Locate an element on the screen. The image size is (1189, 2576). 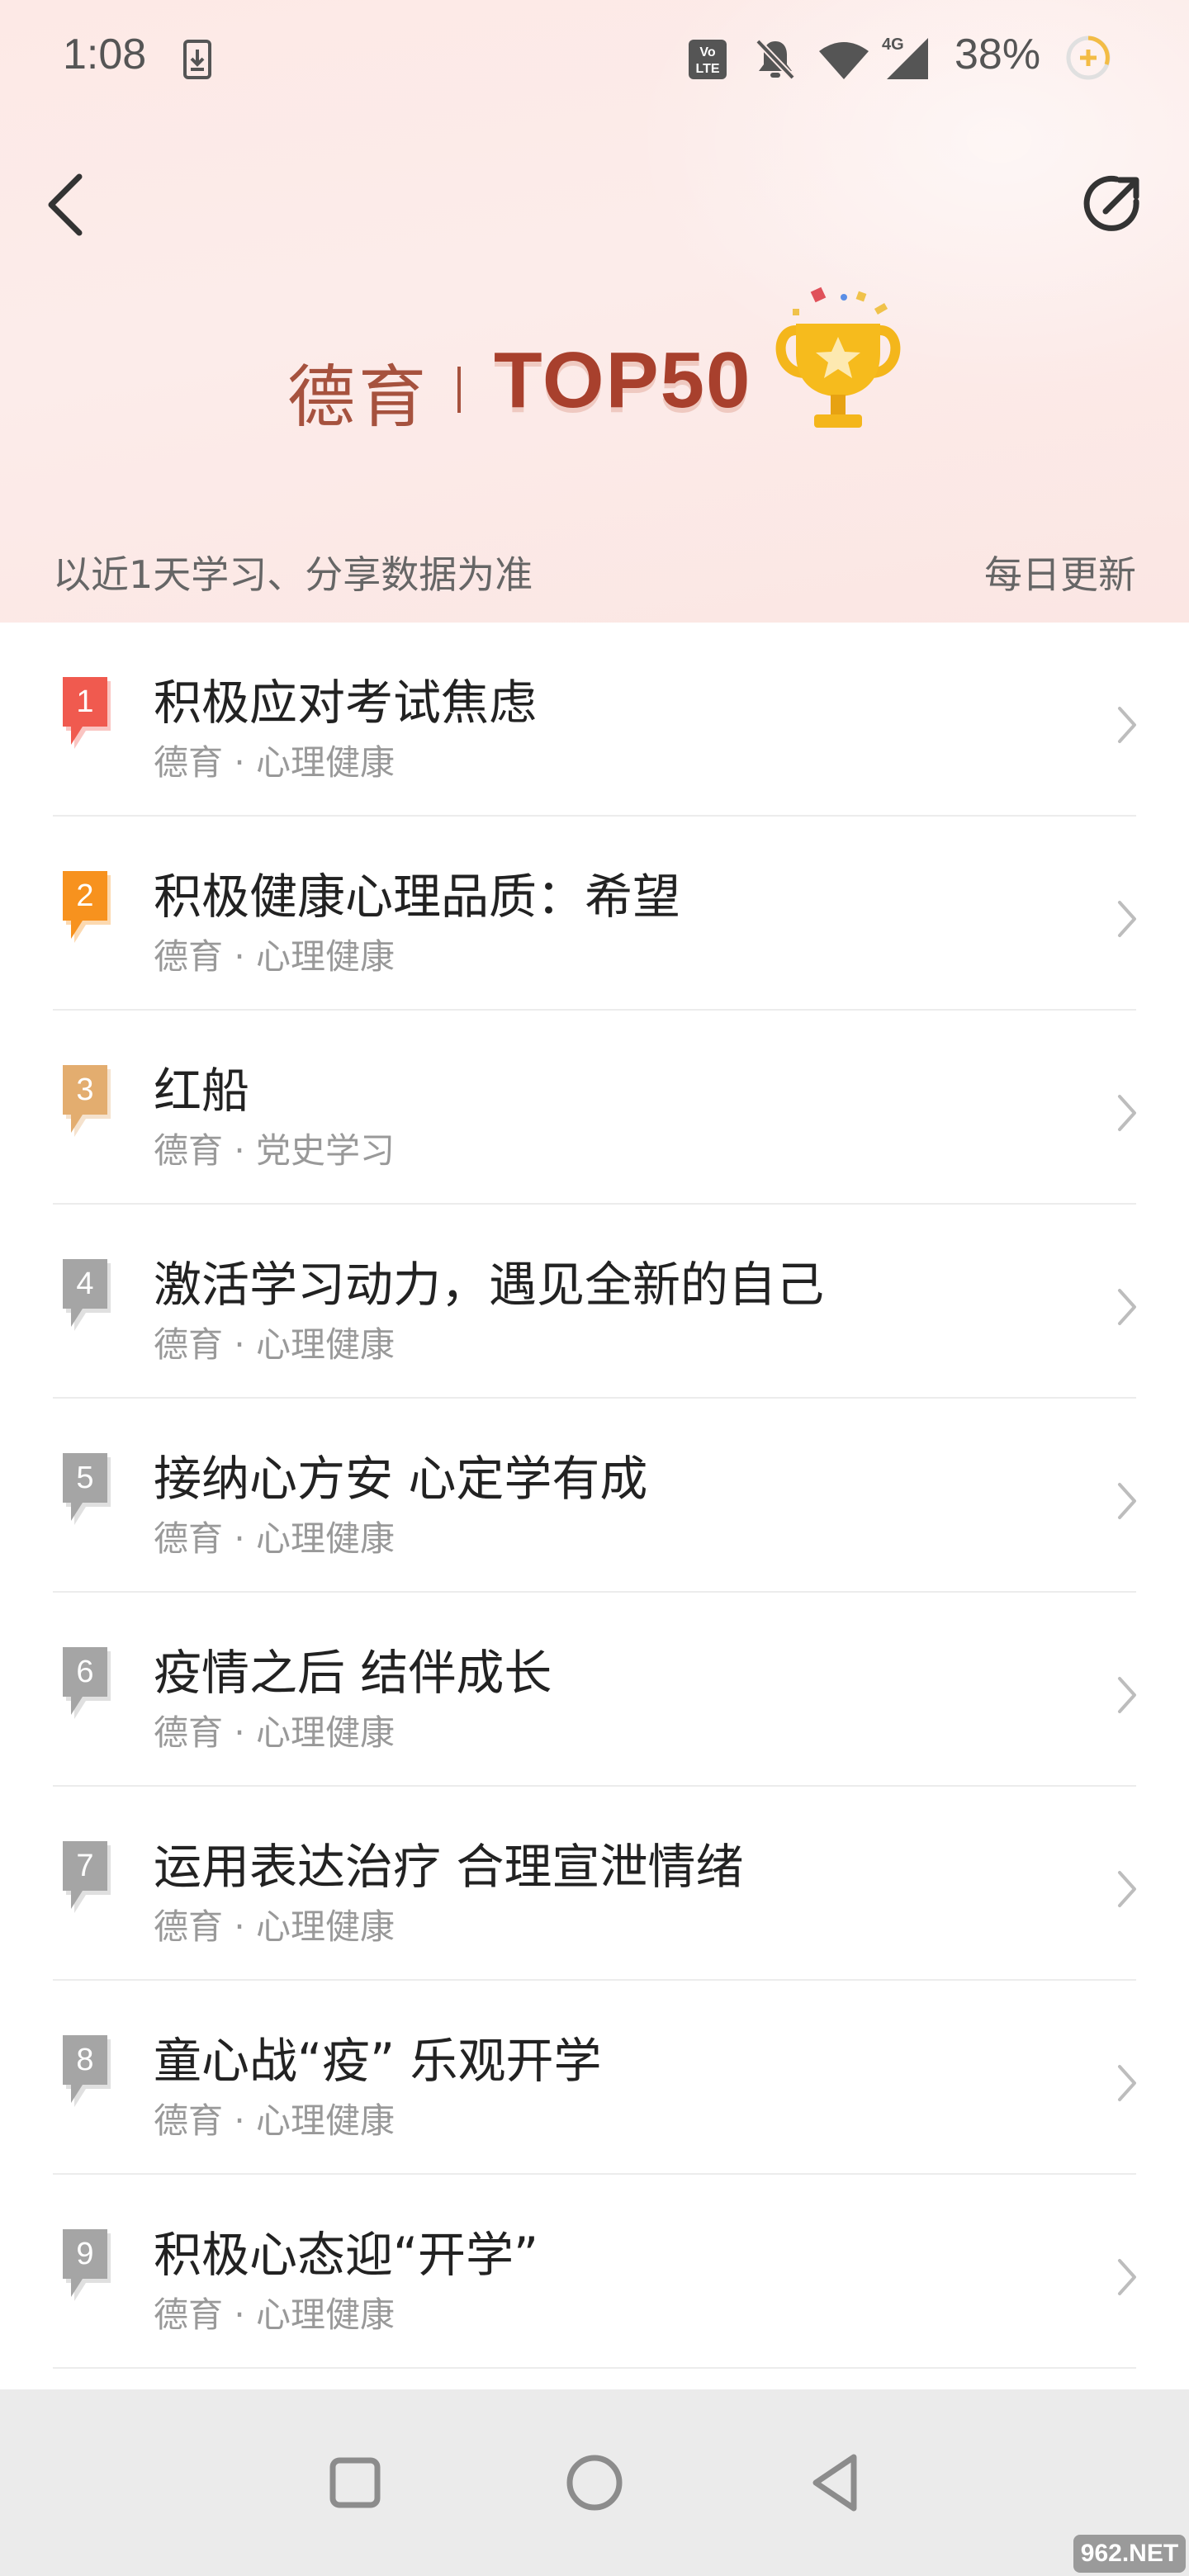
update-frequency: 每日更新 is located at coordinates (1060, 574).